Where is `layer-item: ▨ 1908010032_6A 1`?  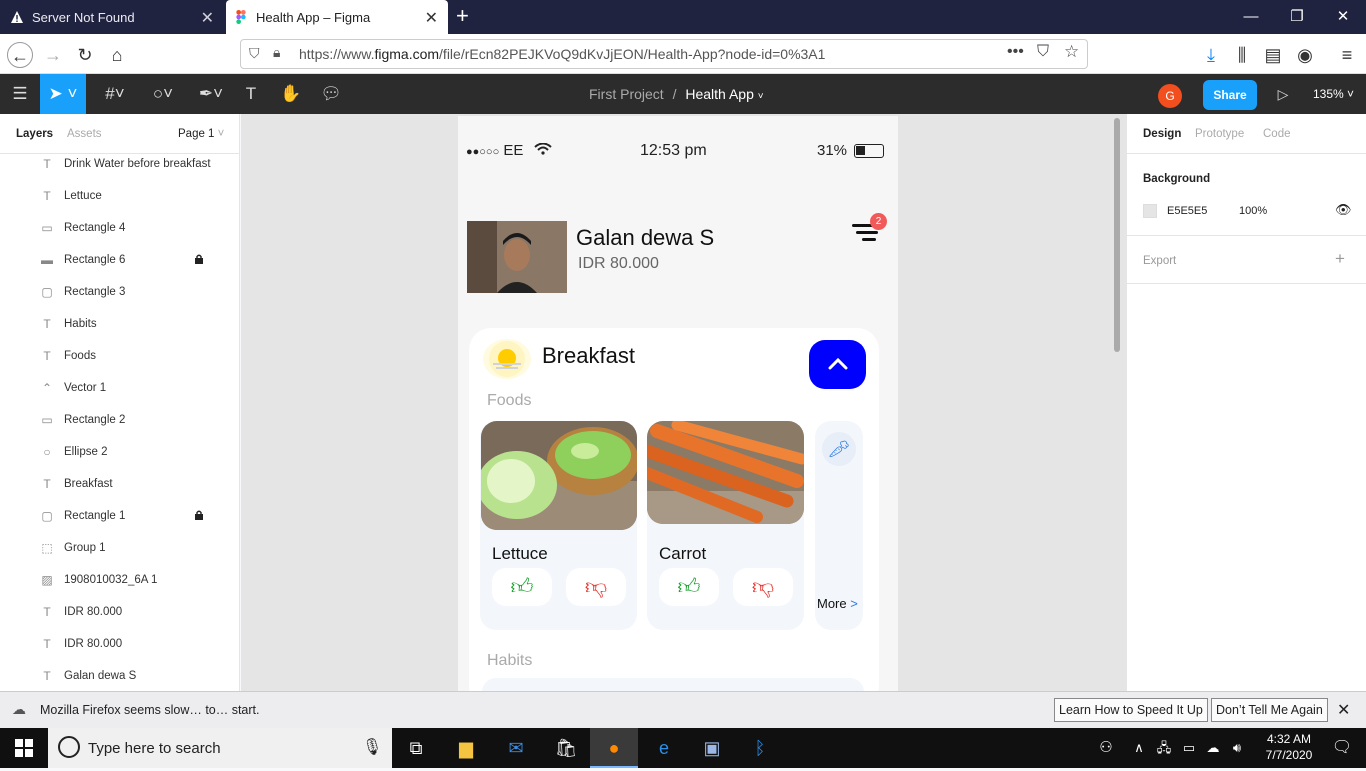
layer-item: ▨ 1908010032_6A 1 is located at coordinates (119, 580).